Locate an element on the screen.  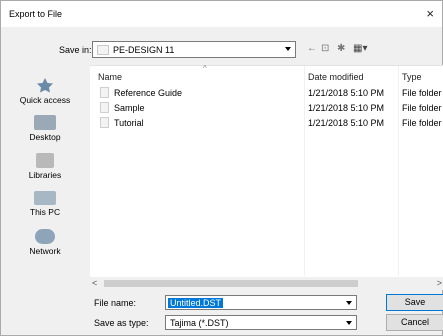
place-libraries: Libraries is located at coordinates (45, 166).